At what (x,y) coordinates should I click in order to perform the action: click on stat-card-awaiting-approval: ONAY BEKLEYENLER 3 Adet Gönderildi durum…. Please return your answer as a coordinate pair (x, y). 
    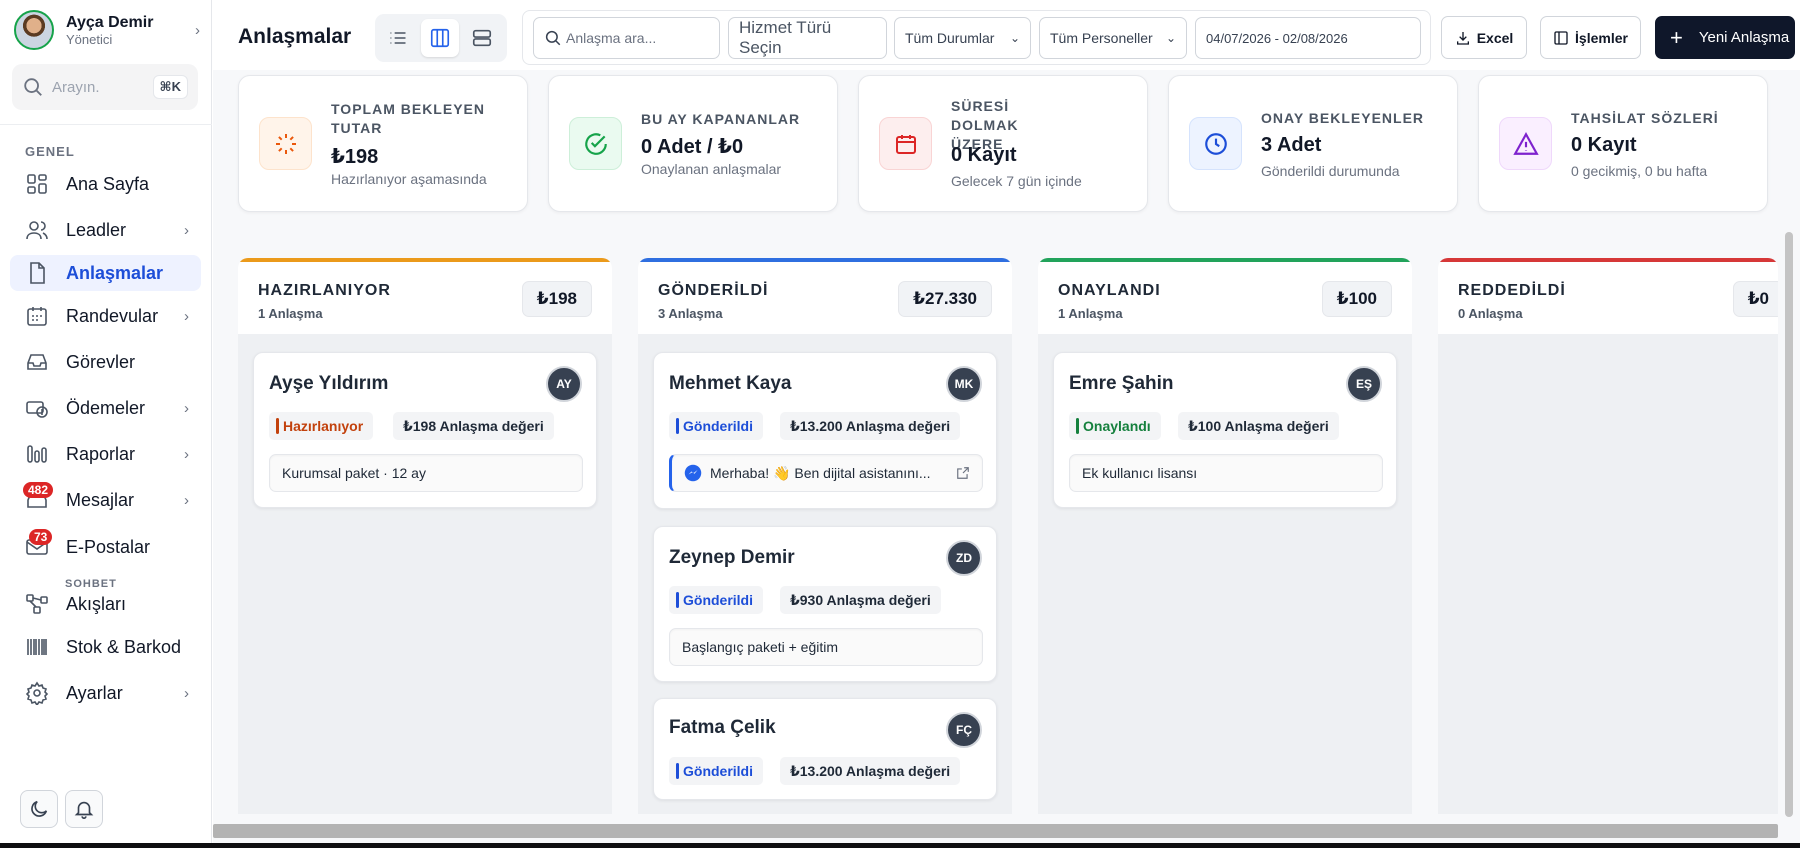
    Looking at the image, I should click on (1313, 143).